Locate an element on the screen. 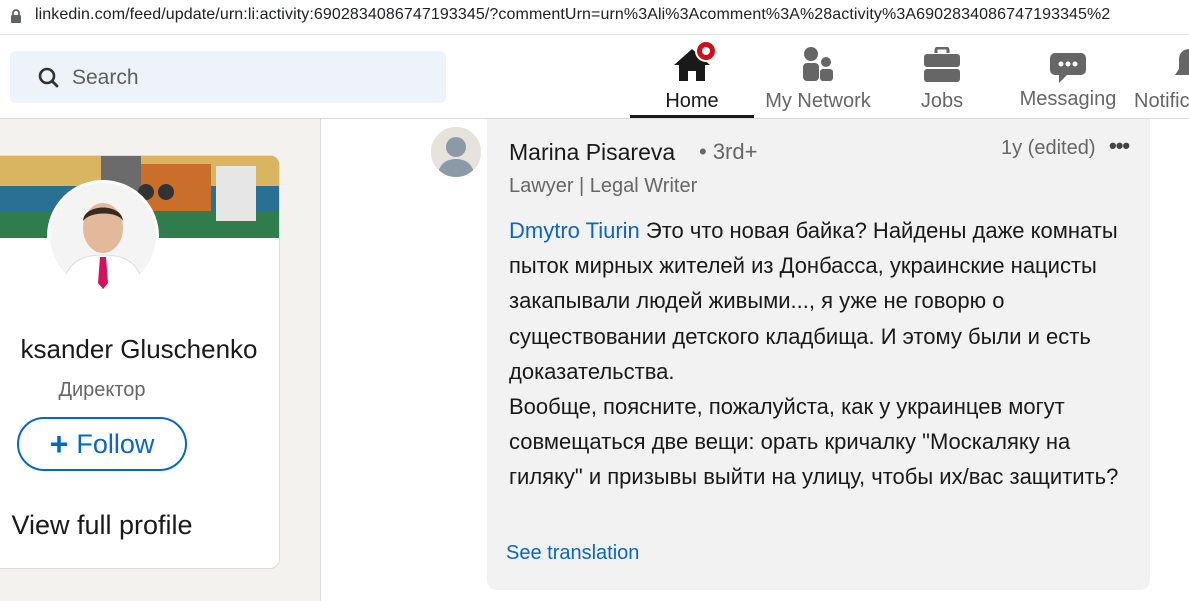  ellipsis-icon: ••• is located at coordinates (1119, 145).